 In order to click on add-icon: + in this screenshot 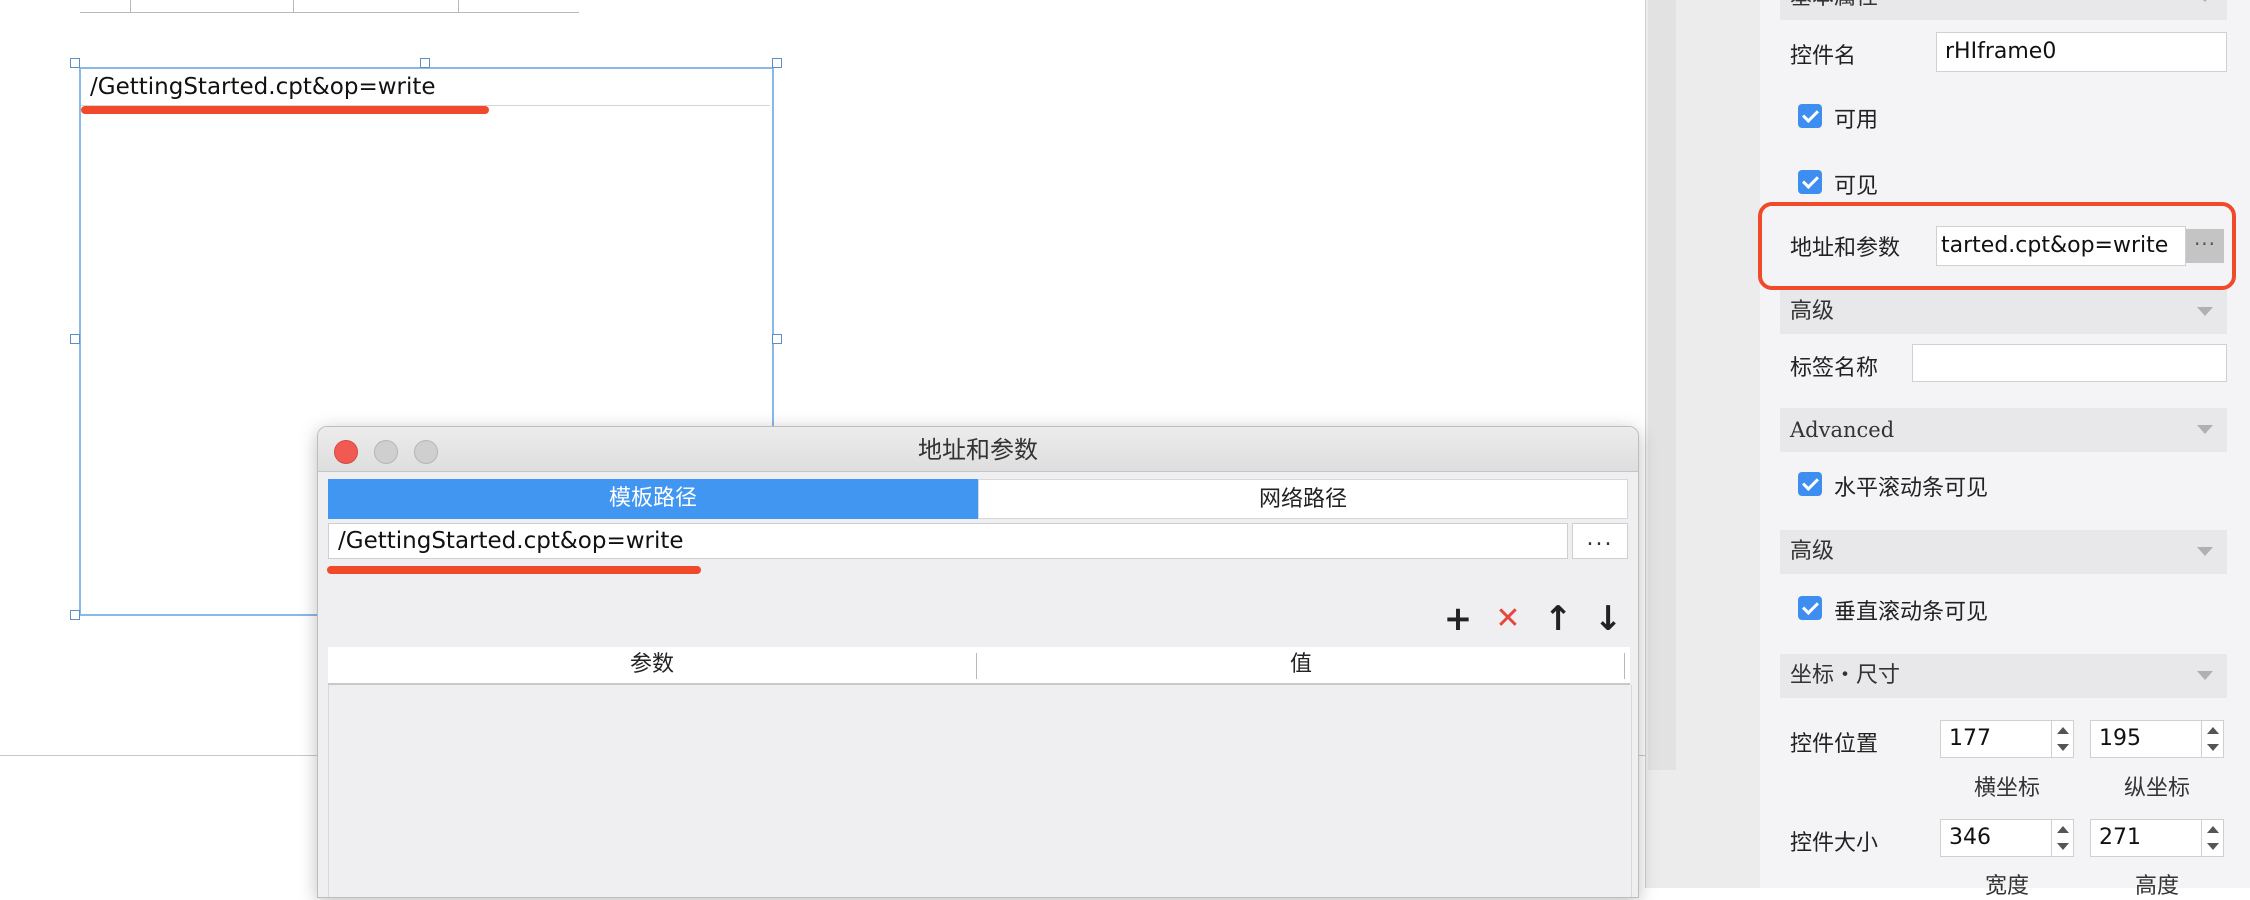, I will do `click(1458, 619)`.